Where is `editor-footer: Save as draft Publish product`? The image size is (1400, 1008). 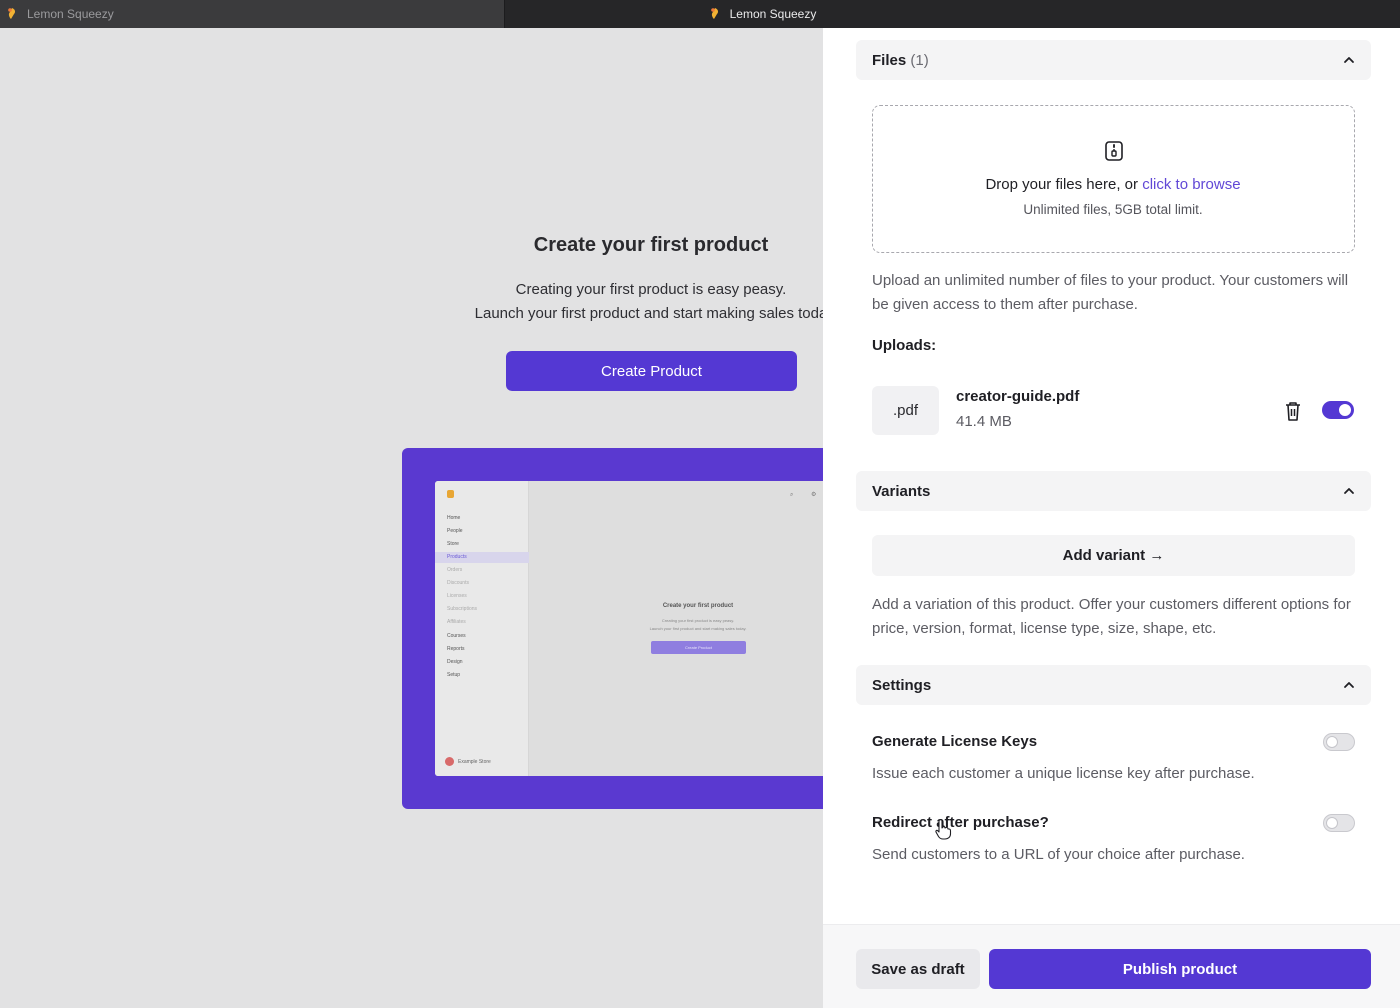
editor-footer: Save as draft Publish product is located at coordinates (1111, 966).